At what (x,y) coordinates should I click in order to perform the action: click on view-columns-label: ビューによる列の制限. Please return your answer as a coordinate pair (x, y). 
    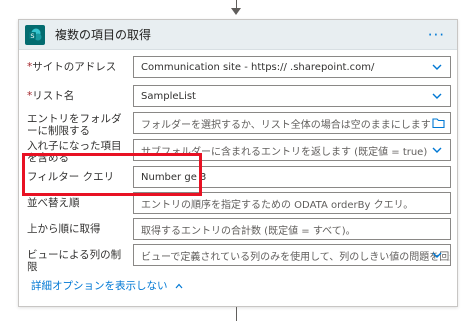
    Looking at the image, I should click on (74, 261).